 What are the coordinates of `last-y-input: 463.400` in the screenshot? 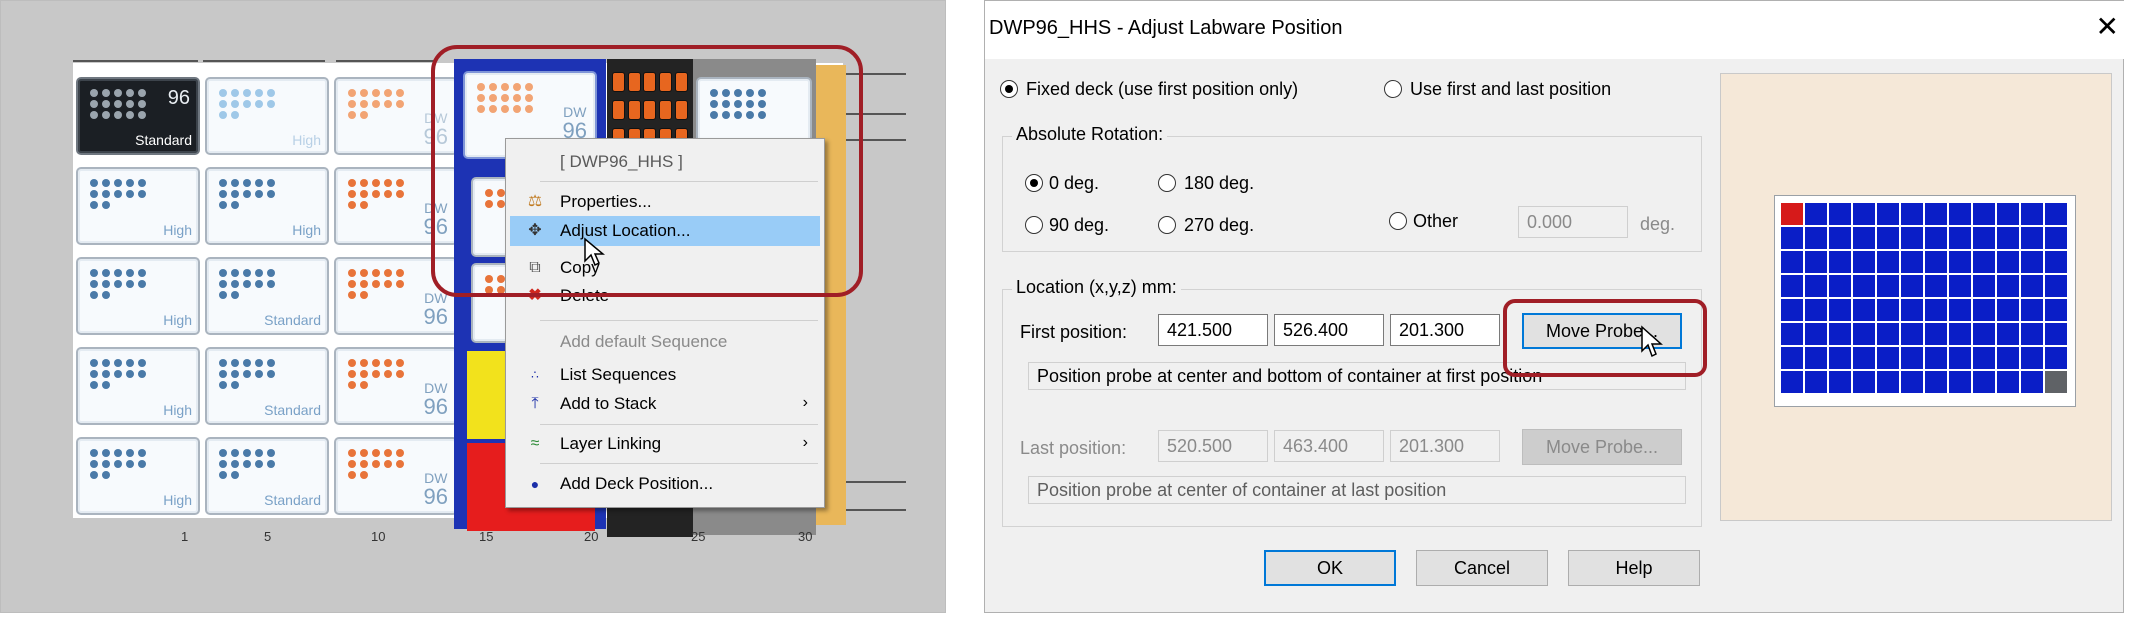 It's located at (1329, 446).